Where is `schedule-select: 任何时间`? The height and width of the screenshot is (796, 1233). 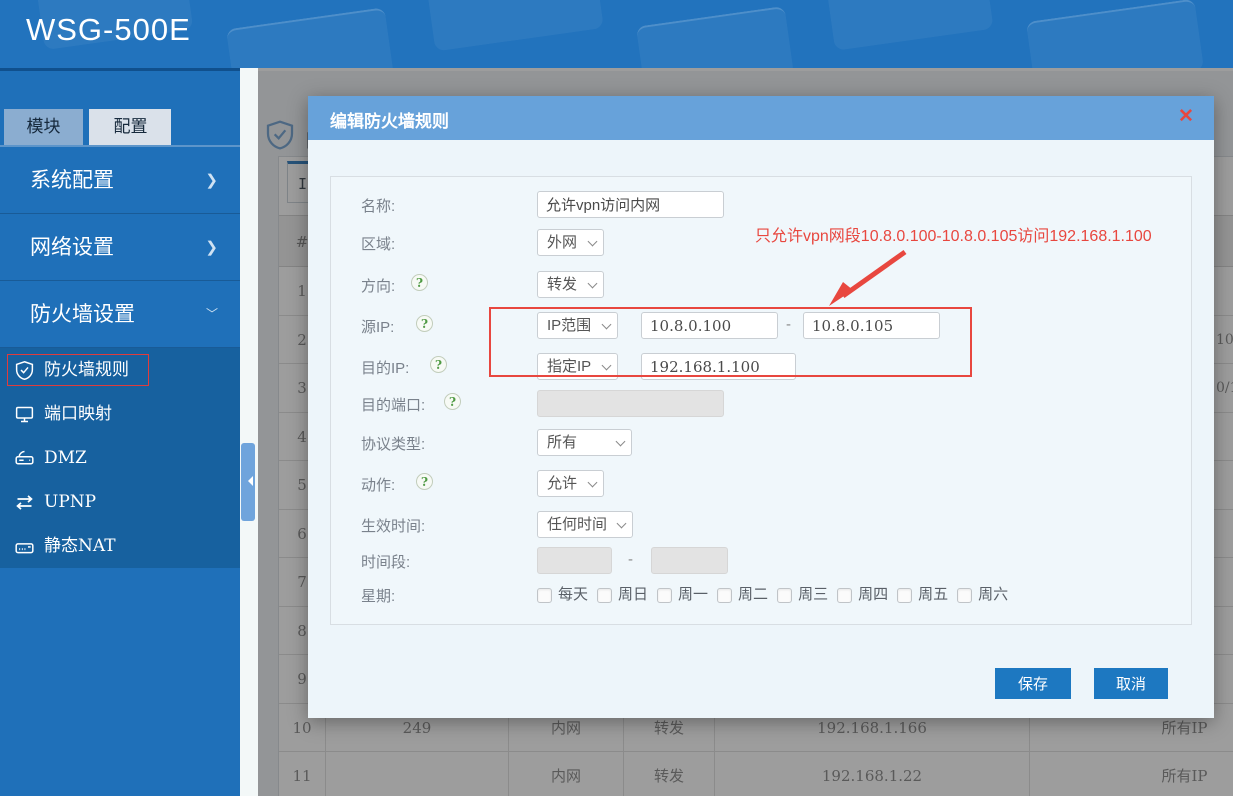
schedule-select: 任何时间 is located at coordinates (585, 524).